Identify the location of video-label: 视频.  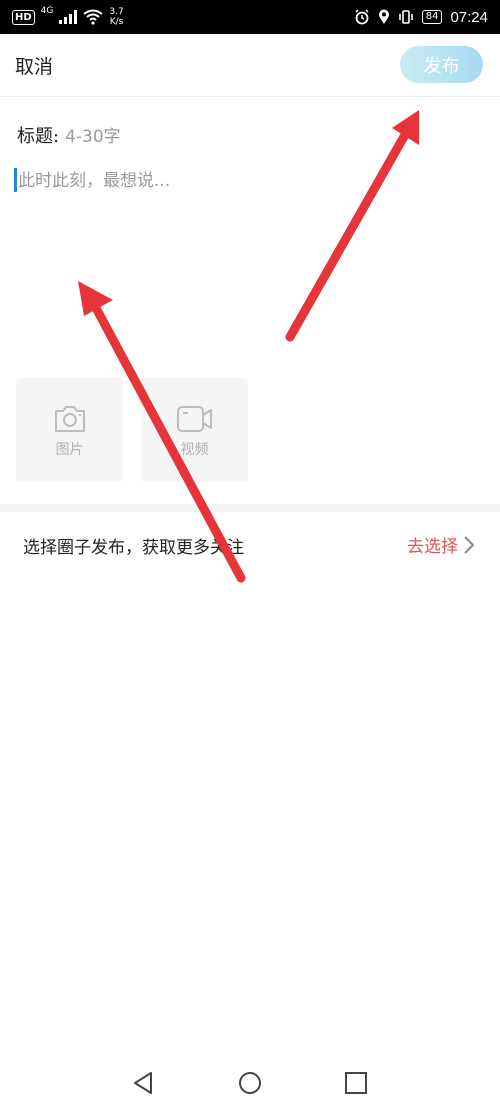
(194, 450).